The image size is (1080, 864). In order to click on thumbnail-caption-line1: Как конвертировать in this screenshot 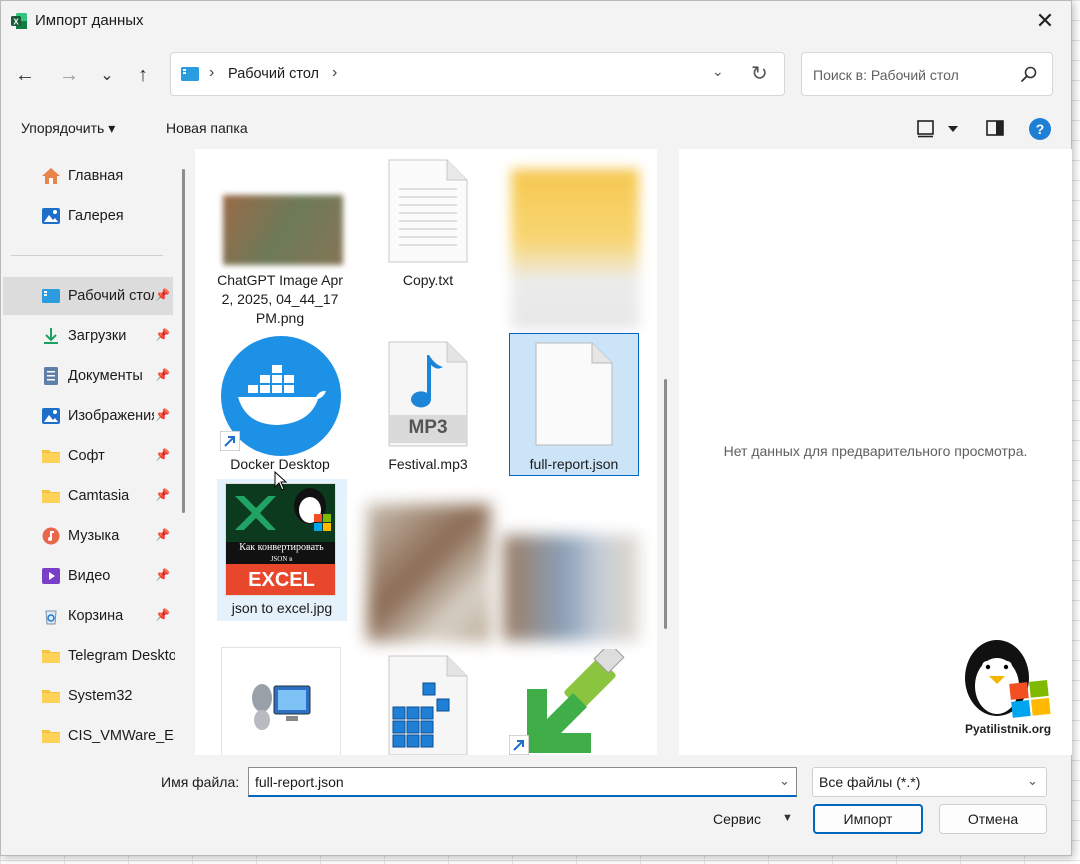, I will do `click(281, 547)`.